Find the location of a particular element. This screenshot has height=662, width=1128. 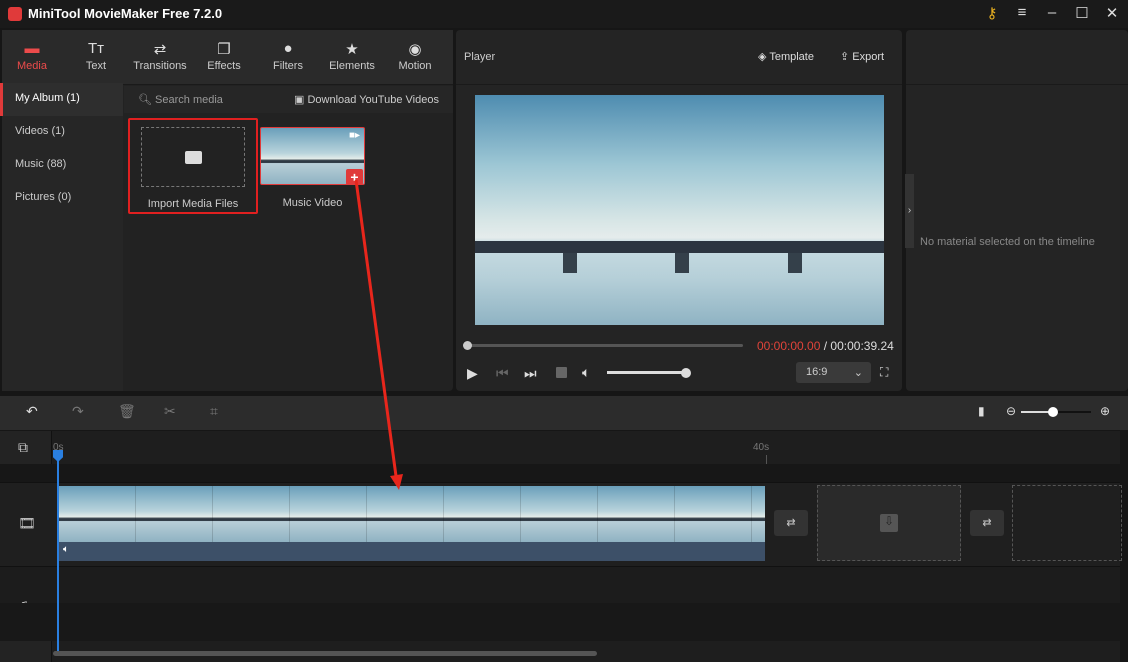

arrow-line is located at coordinates (376, 328).